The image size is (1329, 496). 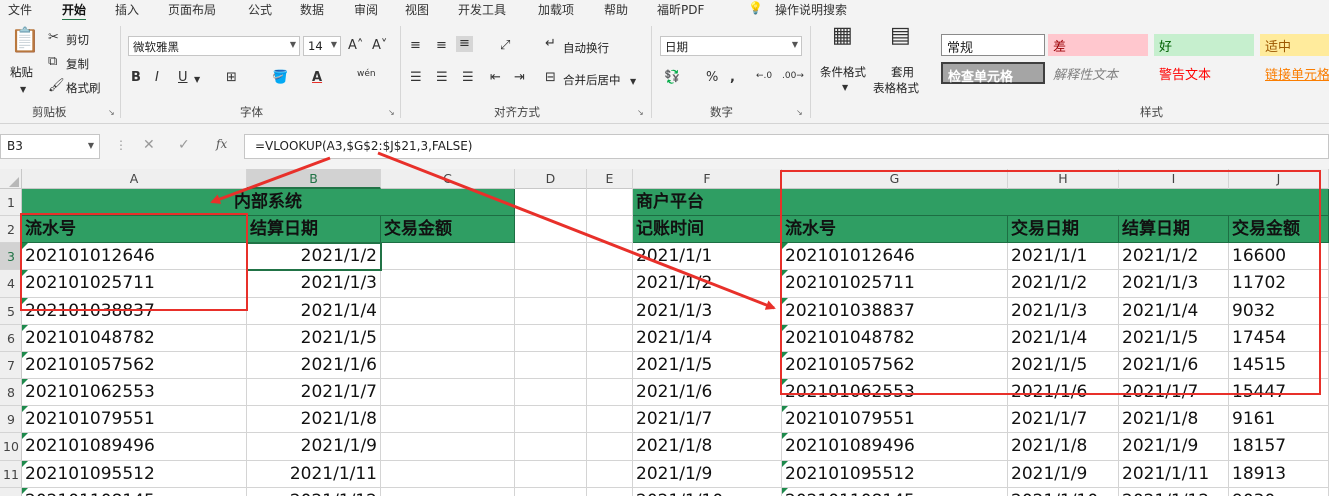 What do you see at coordinates (707, 365) in the screenshot?
I see `merchant-book-time-cell: 2021/1/5` at bounding box center [707, 365].